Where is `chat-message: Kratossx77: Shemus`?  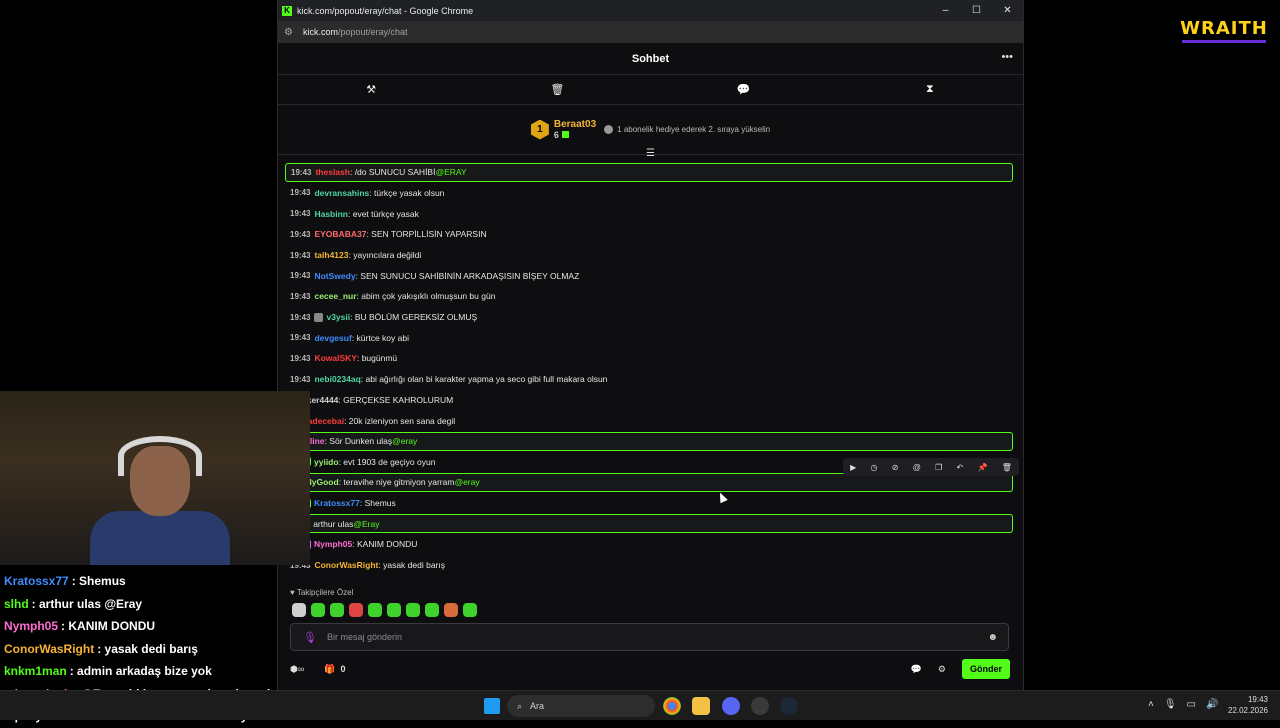
chat-message: Kratossx77: Shemus is located at coordinates (649, 503).